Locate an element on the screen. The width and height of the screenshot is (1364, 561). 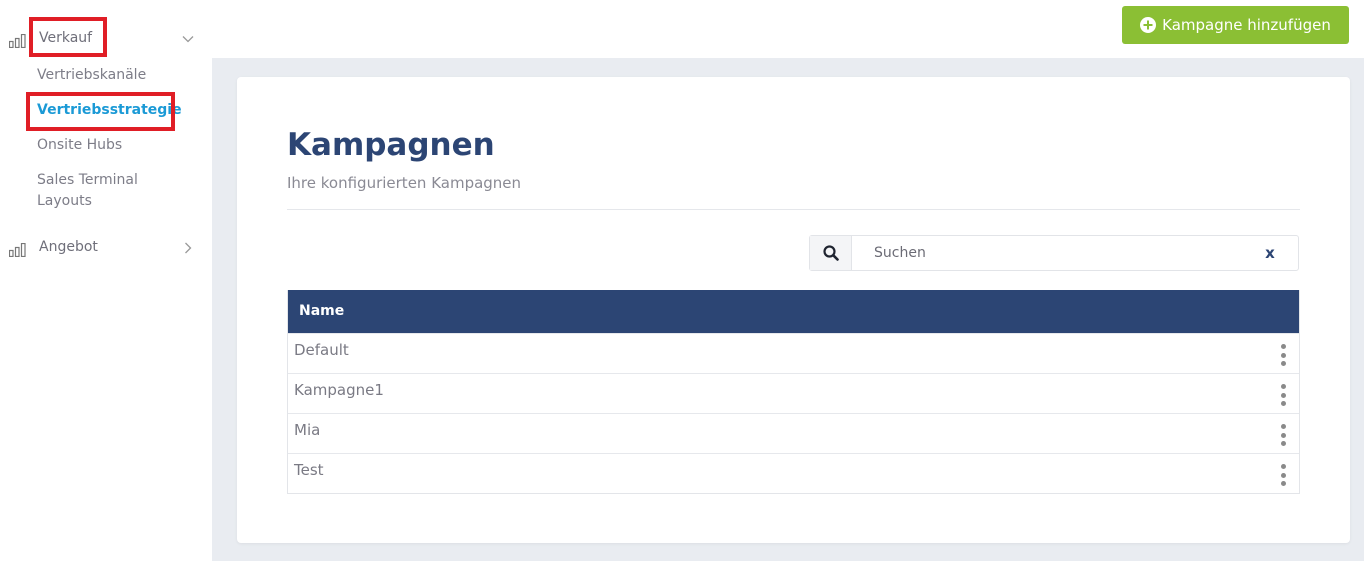
chevron-down-icon is located at coordinates (188, 39).